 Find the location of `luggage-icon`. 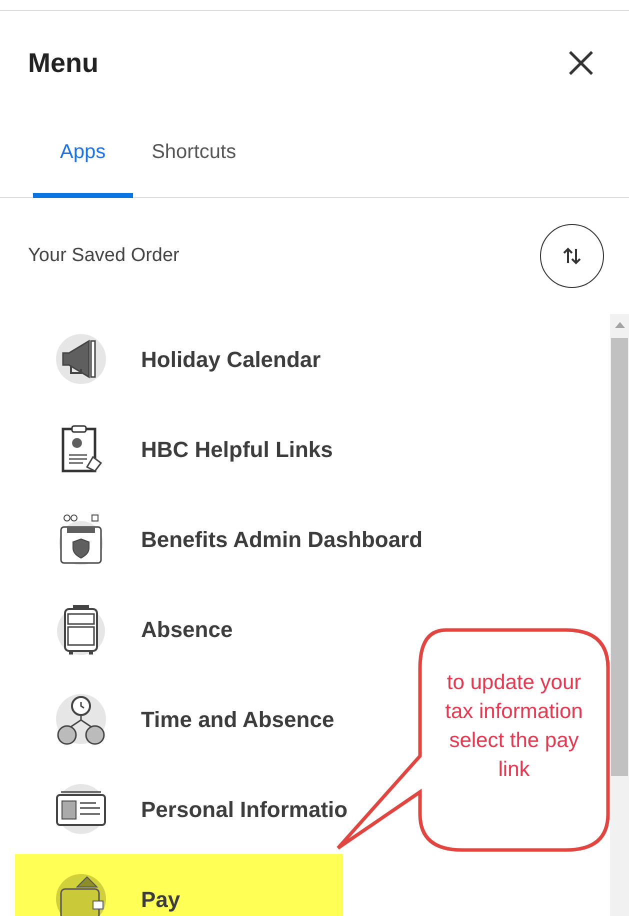

luggage-icon is located at coordinates (81, 629).